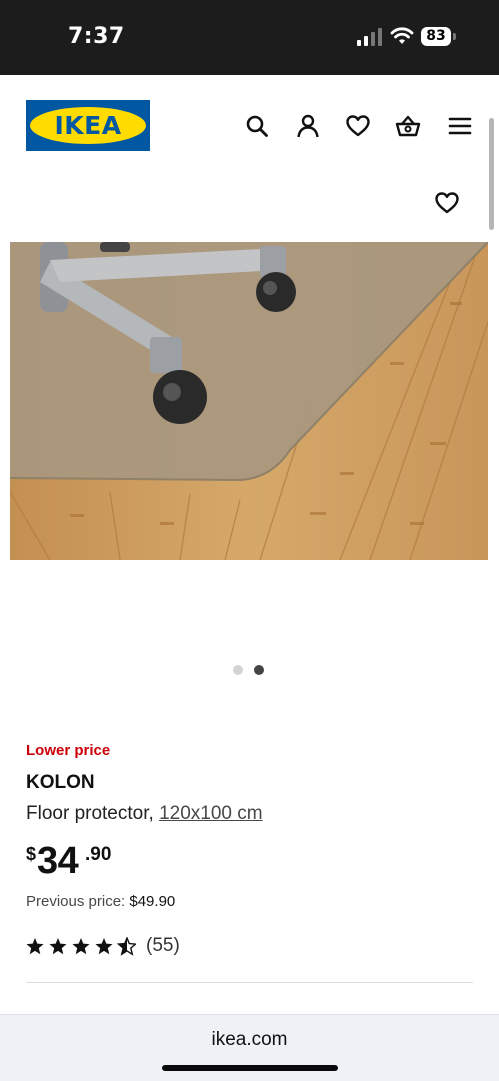 The height and width of the screenshot is (1081, 499). Describe the element at coordinates (402, 36) in the screenshot. I see `wifi-icon` at that location.